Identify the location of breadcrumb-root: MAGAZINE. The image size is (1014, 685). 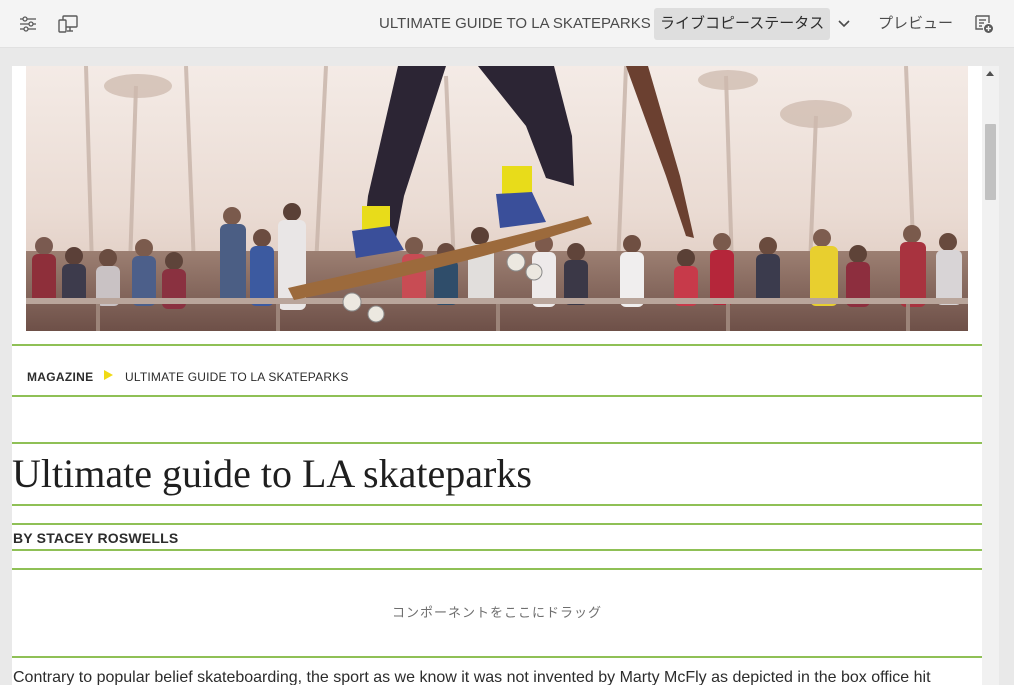
(60, 377).